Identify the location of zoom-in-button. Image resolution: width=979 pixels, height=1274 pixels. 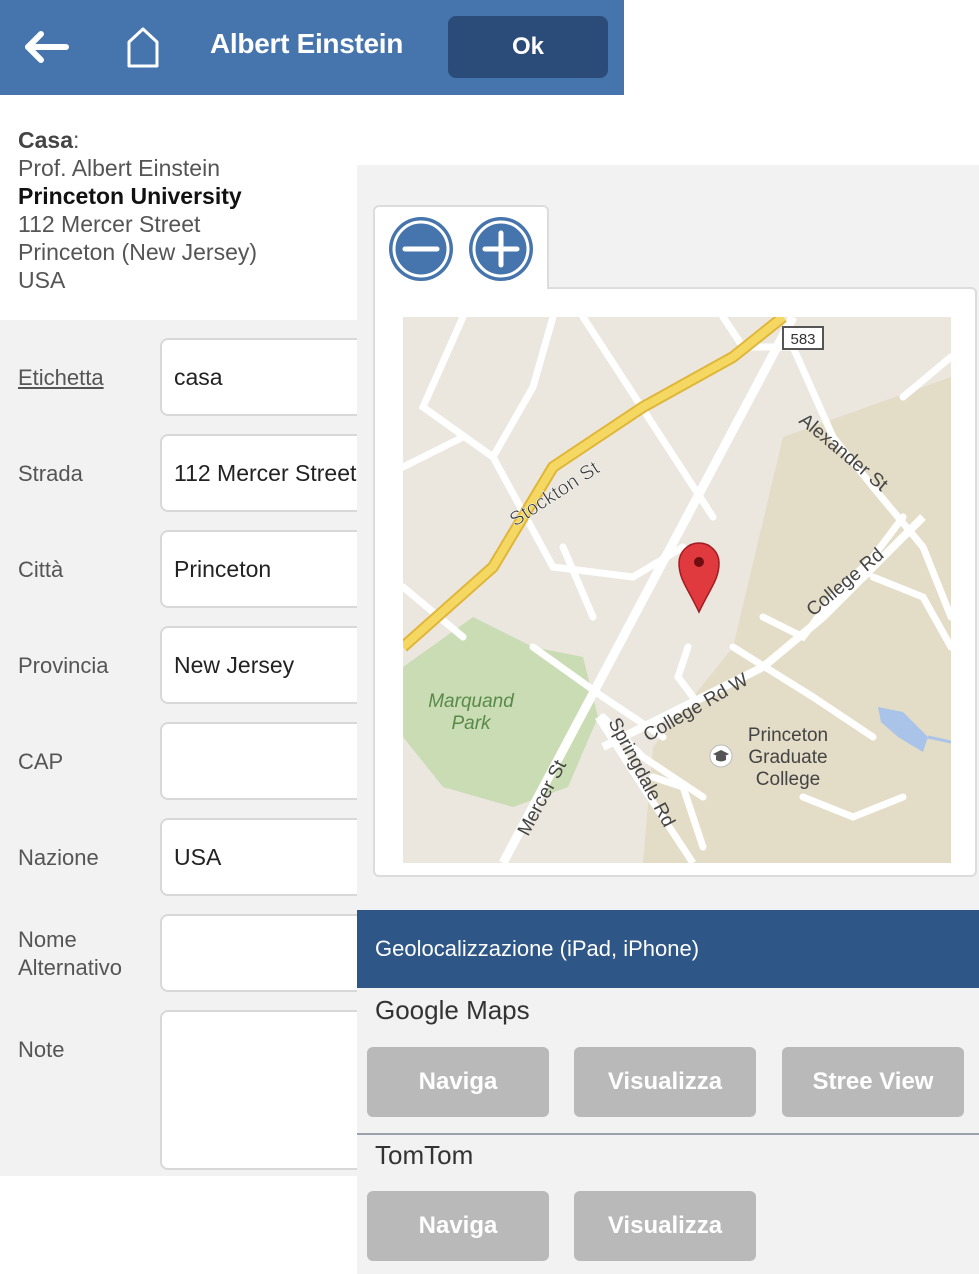
(501, 249).